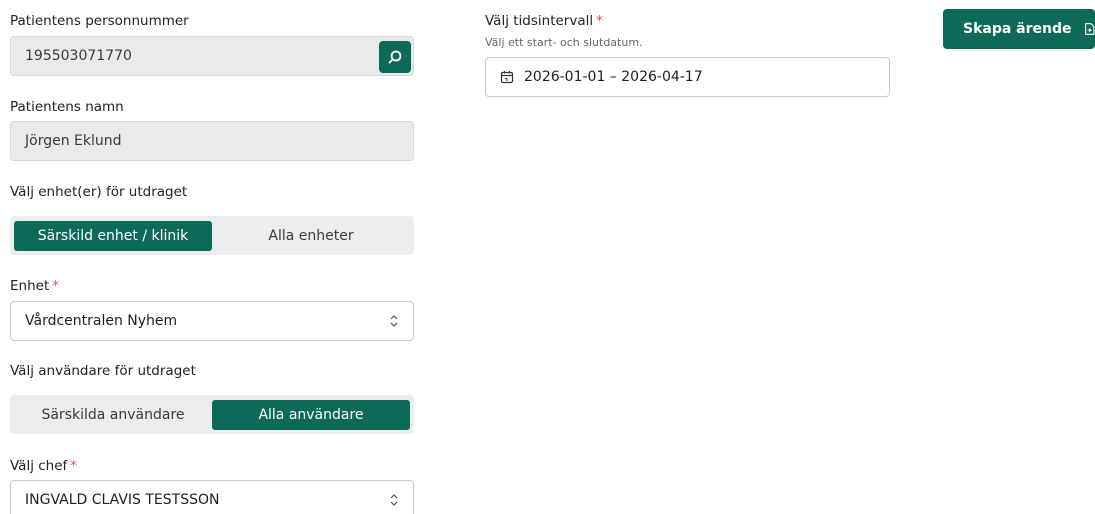 This screenshot has width=1095, height=514. I want to click on enhet-required-mark: *, so click(55, 286).